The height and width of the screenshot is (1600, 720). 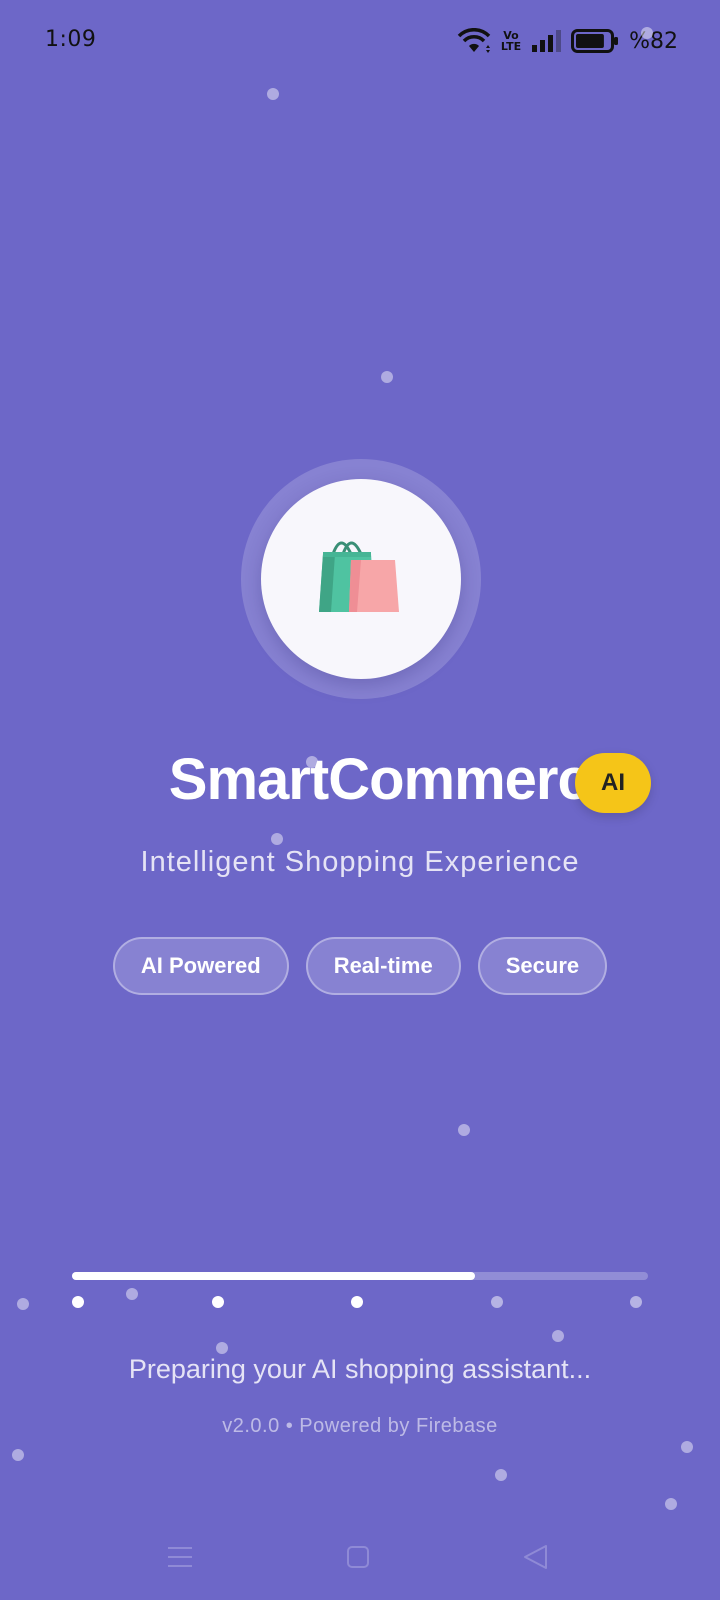 I want to click on loading-progress-fill, so click(x=274, y=1276).